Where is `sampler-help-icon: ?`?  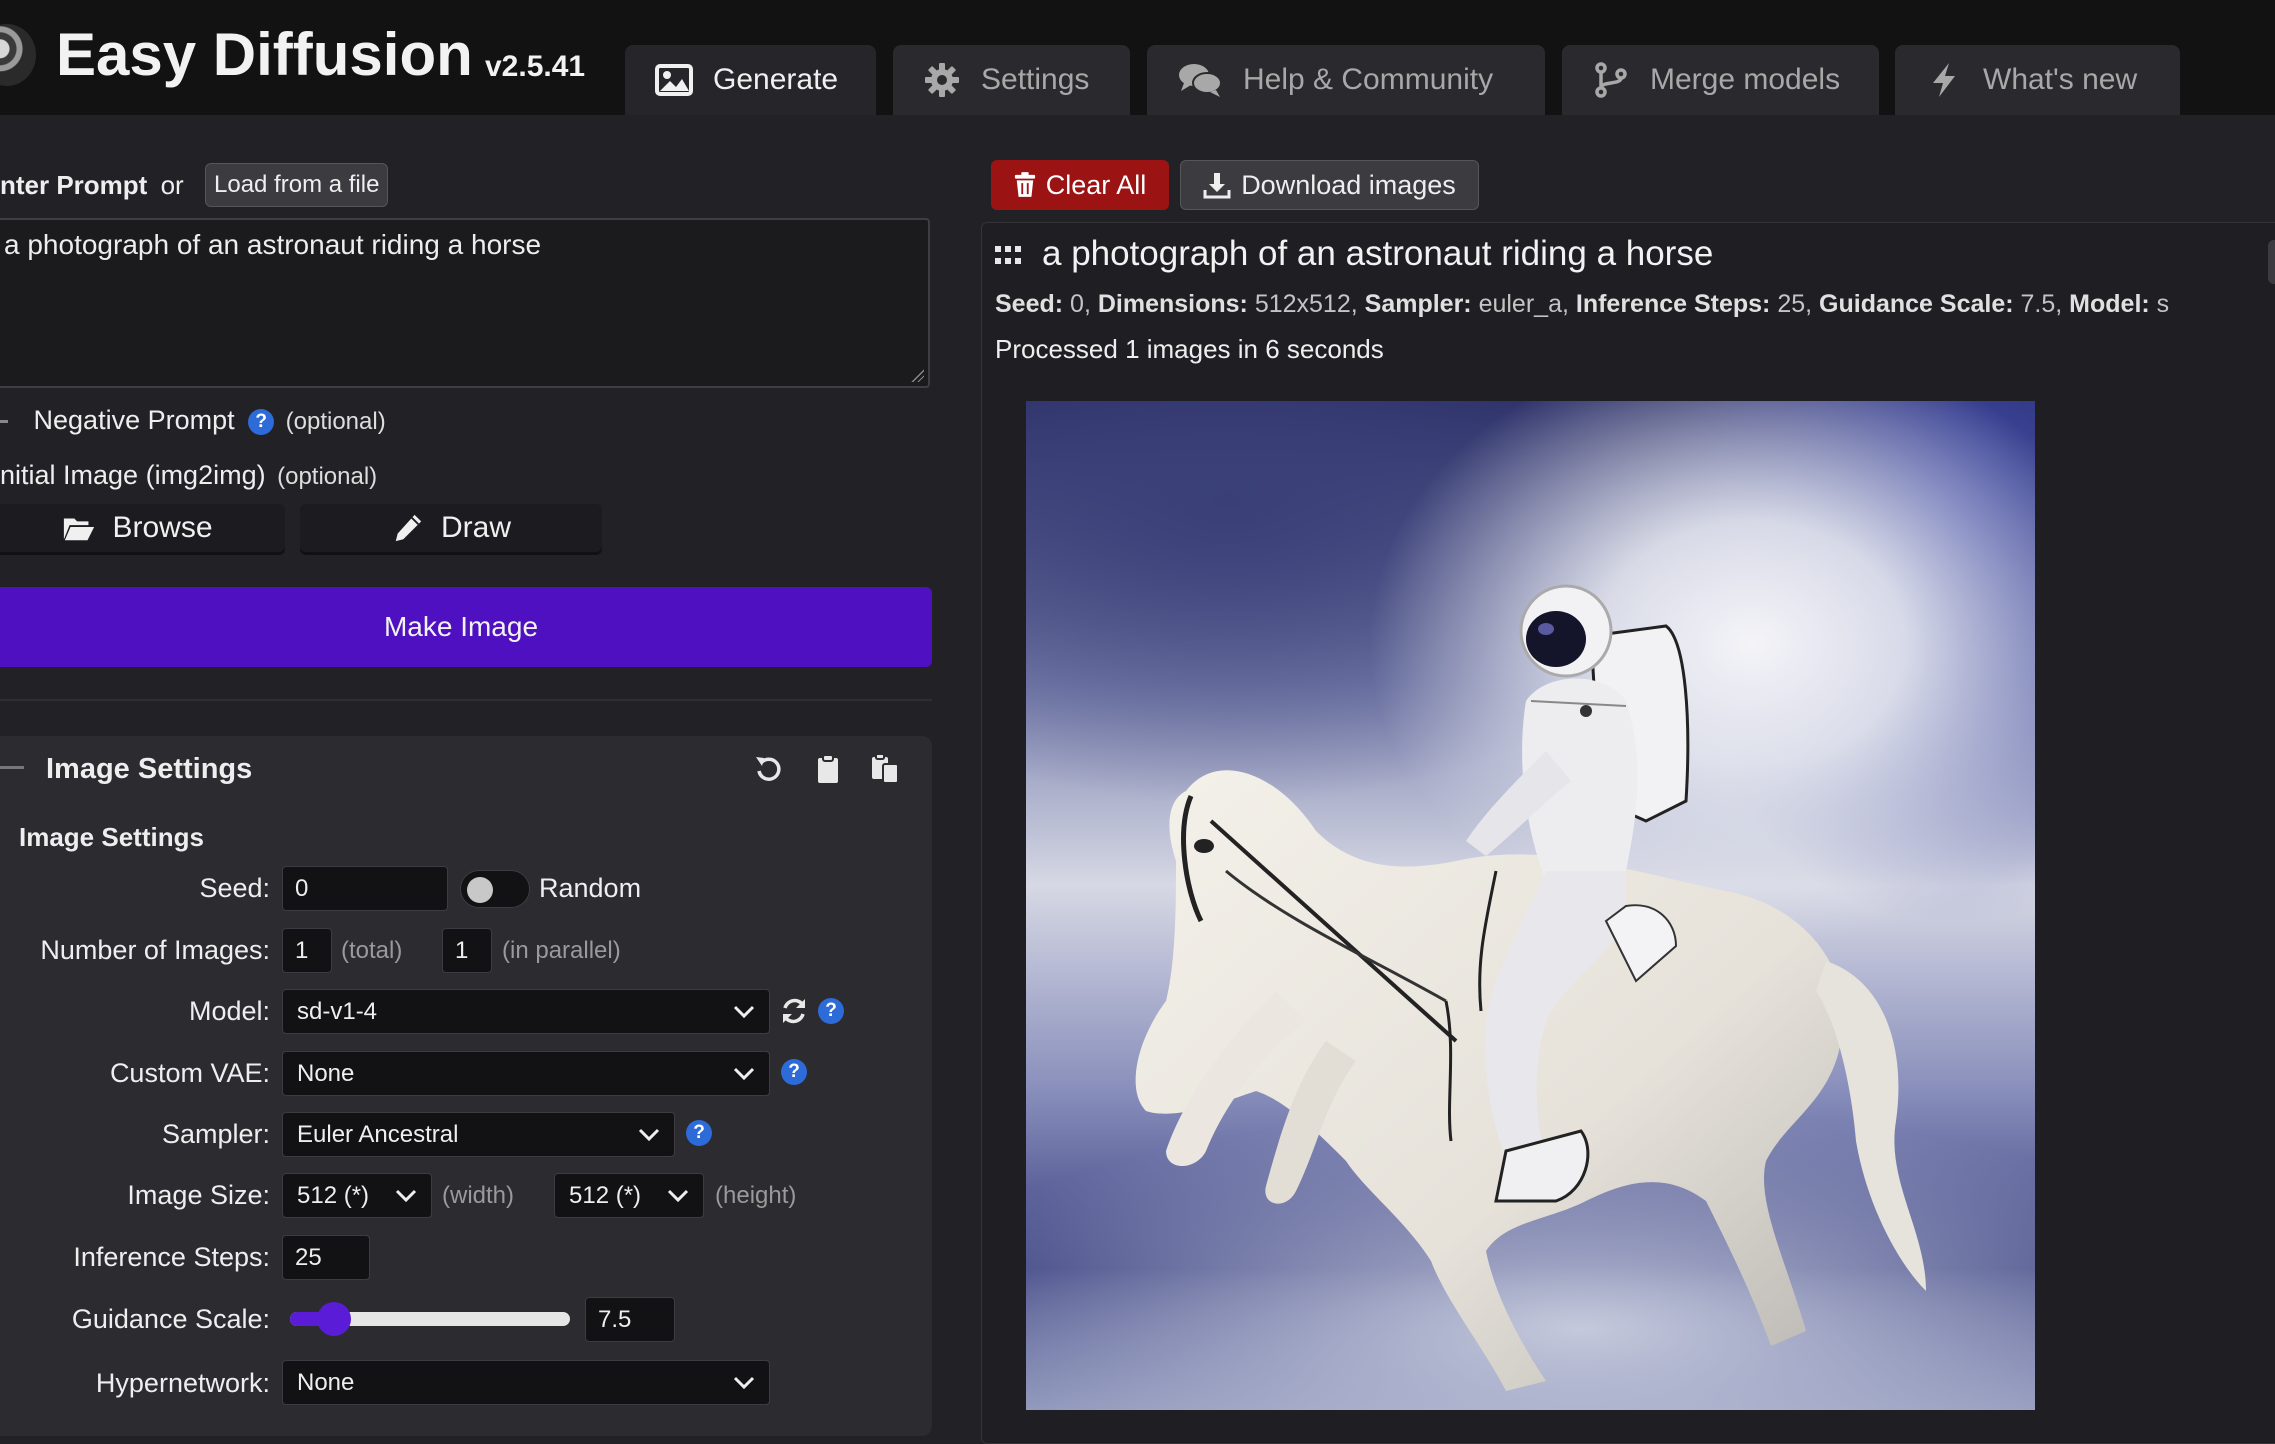 sampler-help-icon: ? is located at coordinates (699, 1133).